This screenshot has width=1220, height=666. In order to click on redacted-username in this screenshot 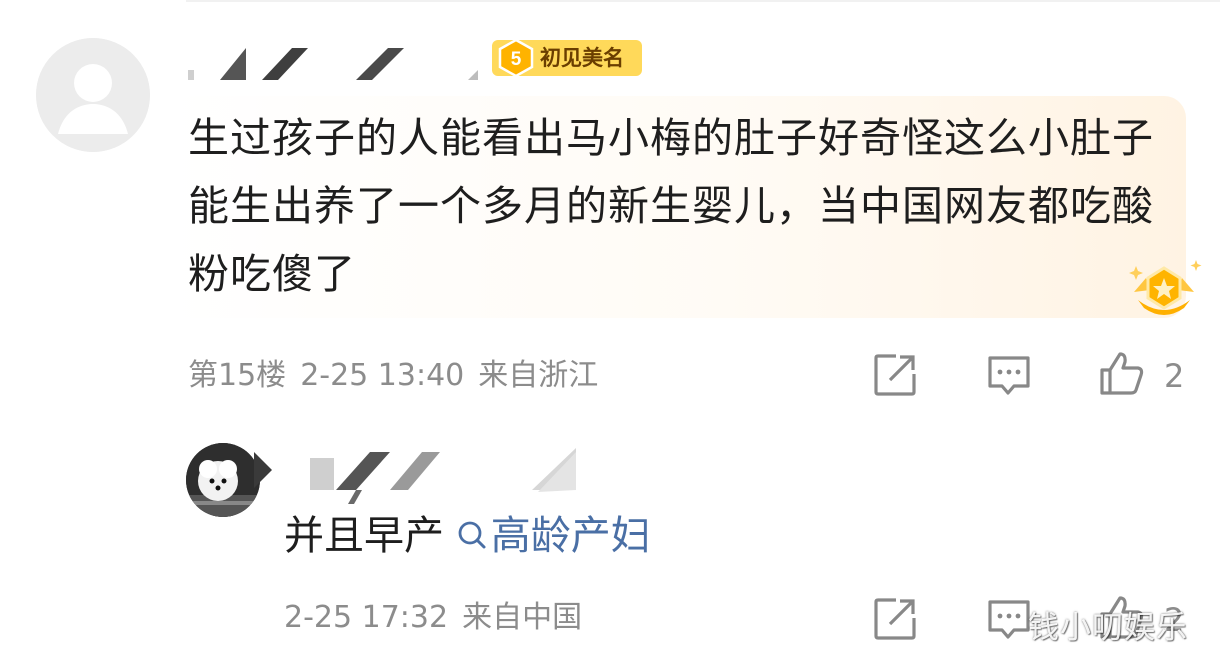, I will do `click(333, 64)`.